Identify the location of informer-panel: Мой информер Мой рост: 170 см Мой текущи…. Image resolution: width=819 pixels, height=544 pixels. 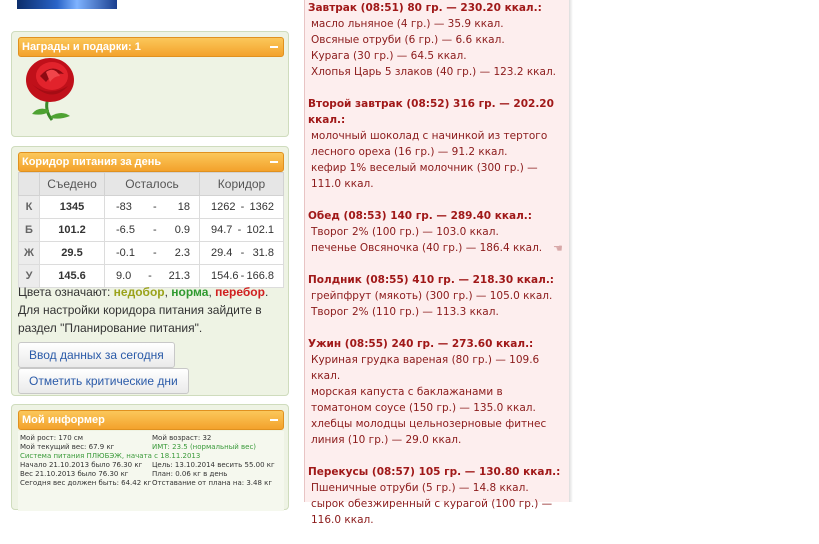
(150, 457).